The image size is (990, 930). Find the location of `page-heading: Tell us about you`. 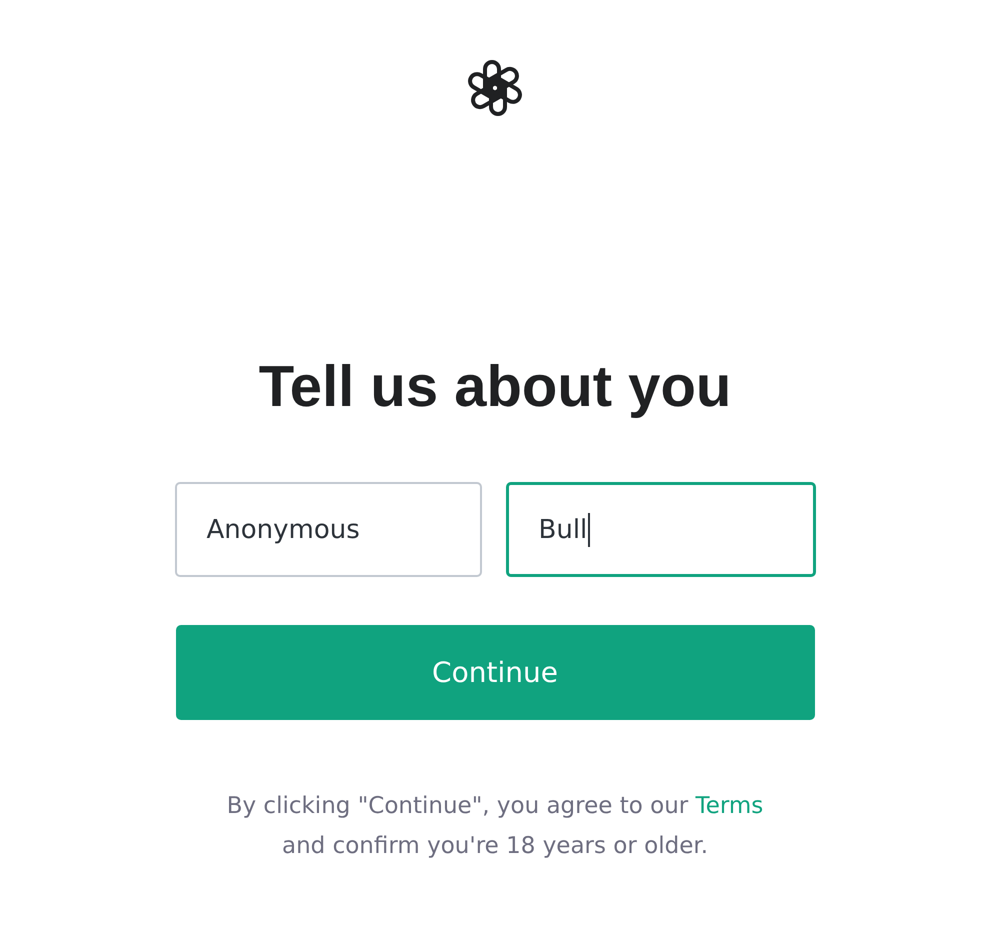

page-heading: Tell us about you is located at coordinates (495, 387).